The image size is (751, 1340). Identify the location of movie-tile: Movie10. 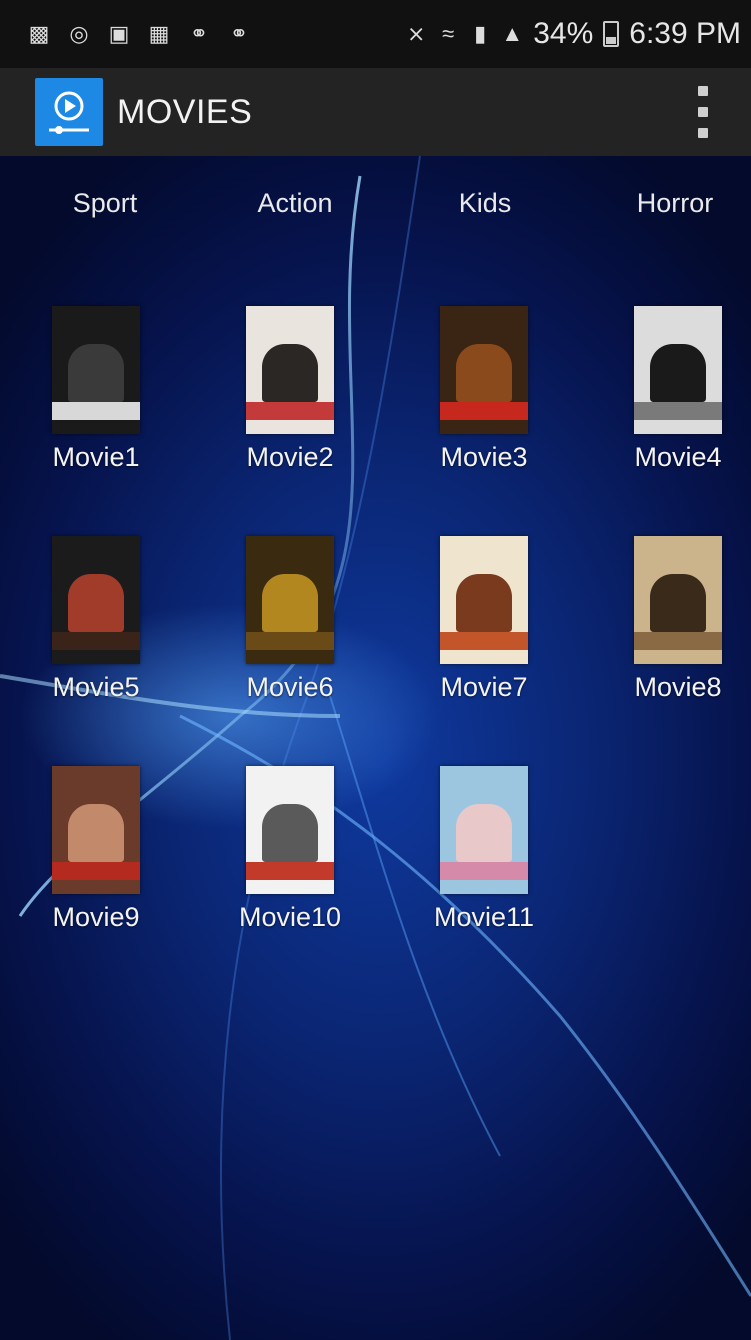
(290, 849).